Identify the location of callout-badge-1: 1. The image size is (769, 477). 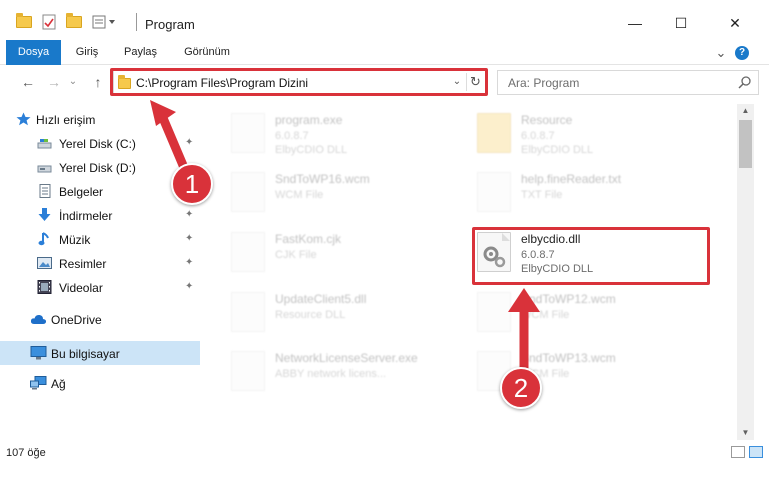
(192, 184).